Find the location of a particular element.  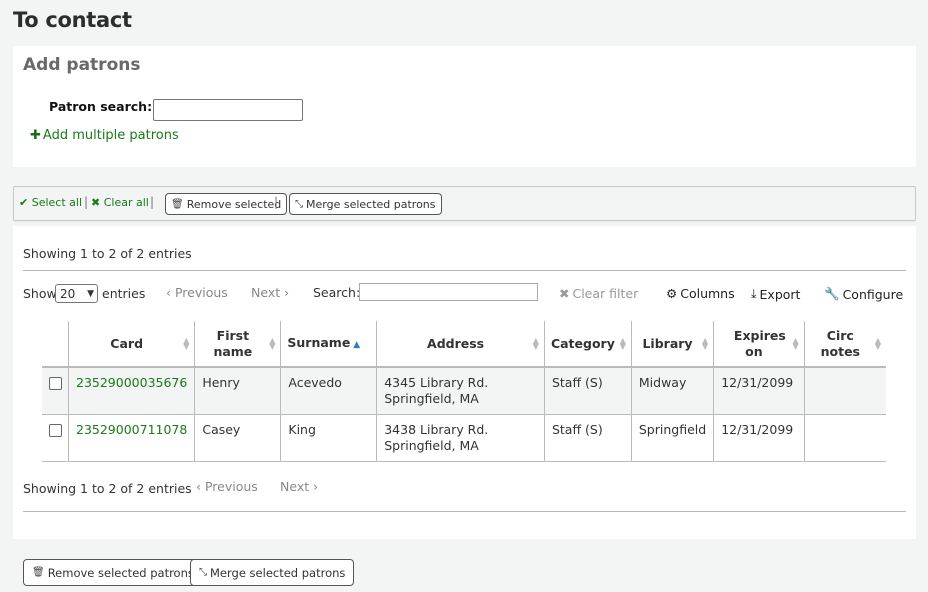

card-number-link: 23529000035676 is located at coordinates (131, 382).